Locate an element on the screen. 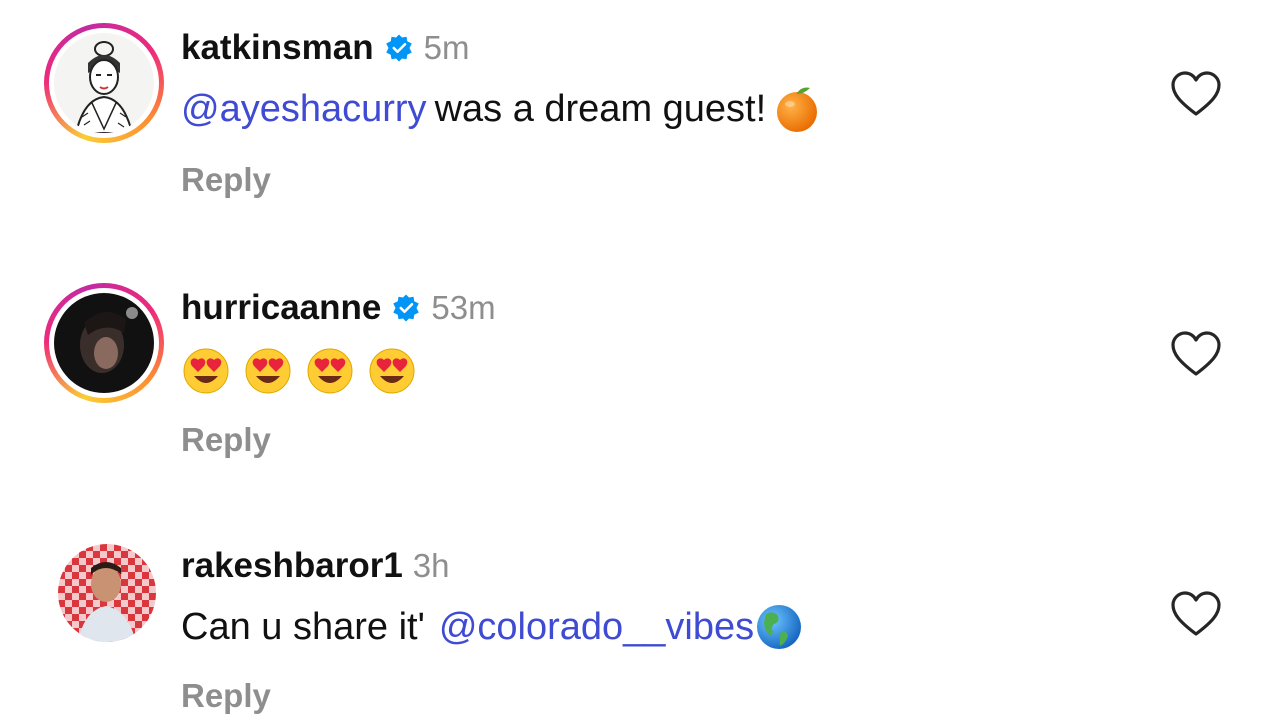  globe-americas-emoji-icon is located at coordinates (779, 627).